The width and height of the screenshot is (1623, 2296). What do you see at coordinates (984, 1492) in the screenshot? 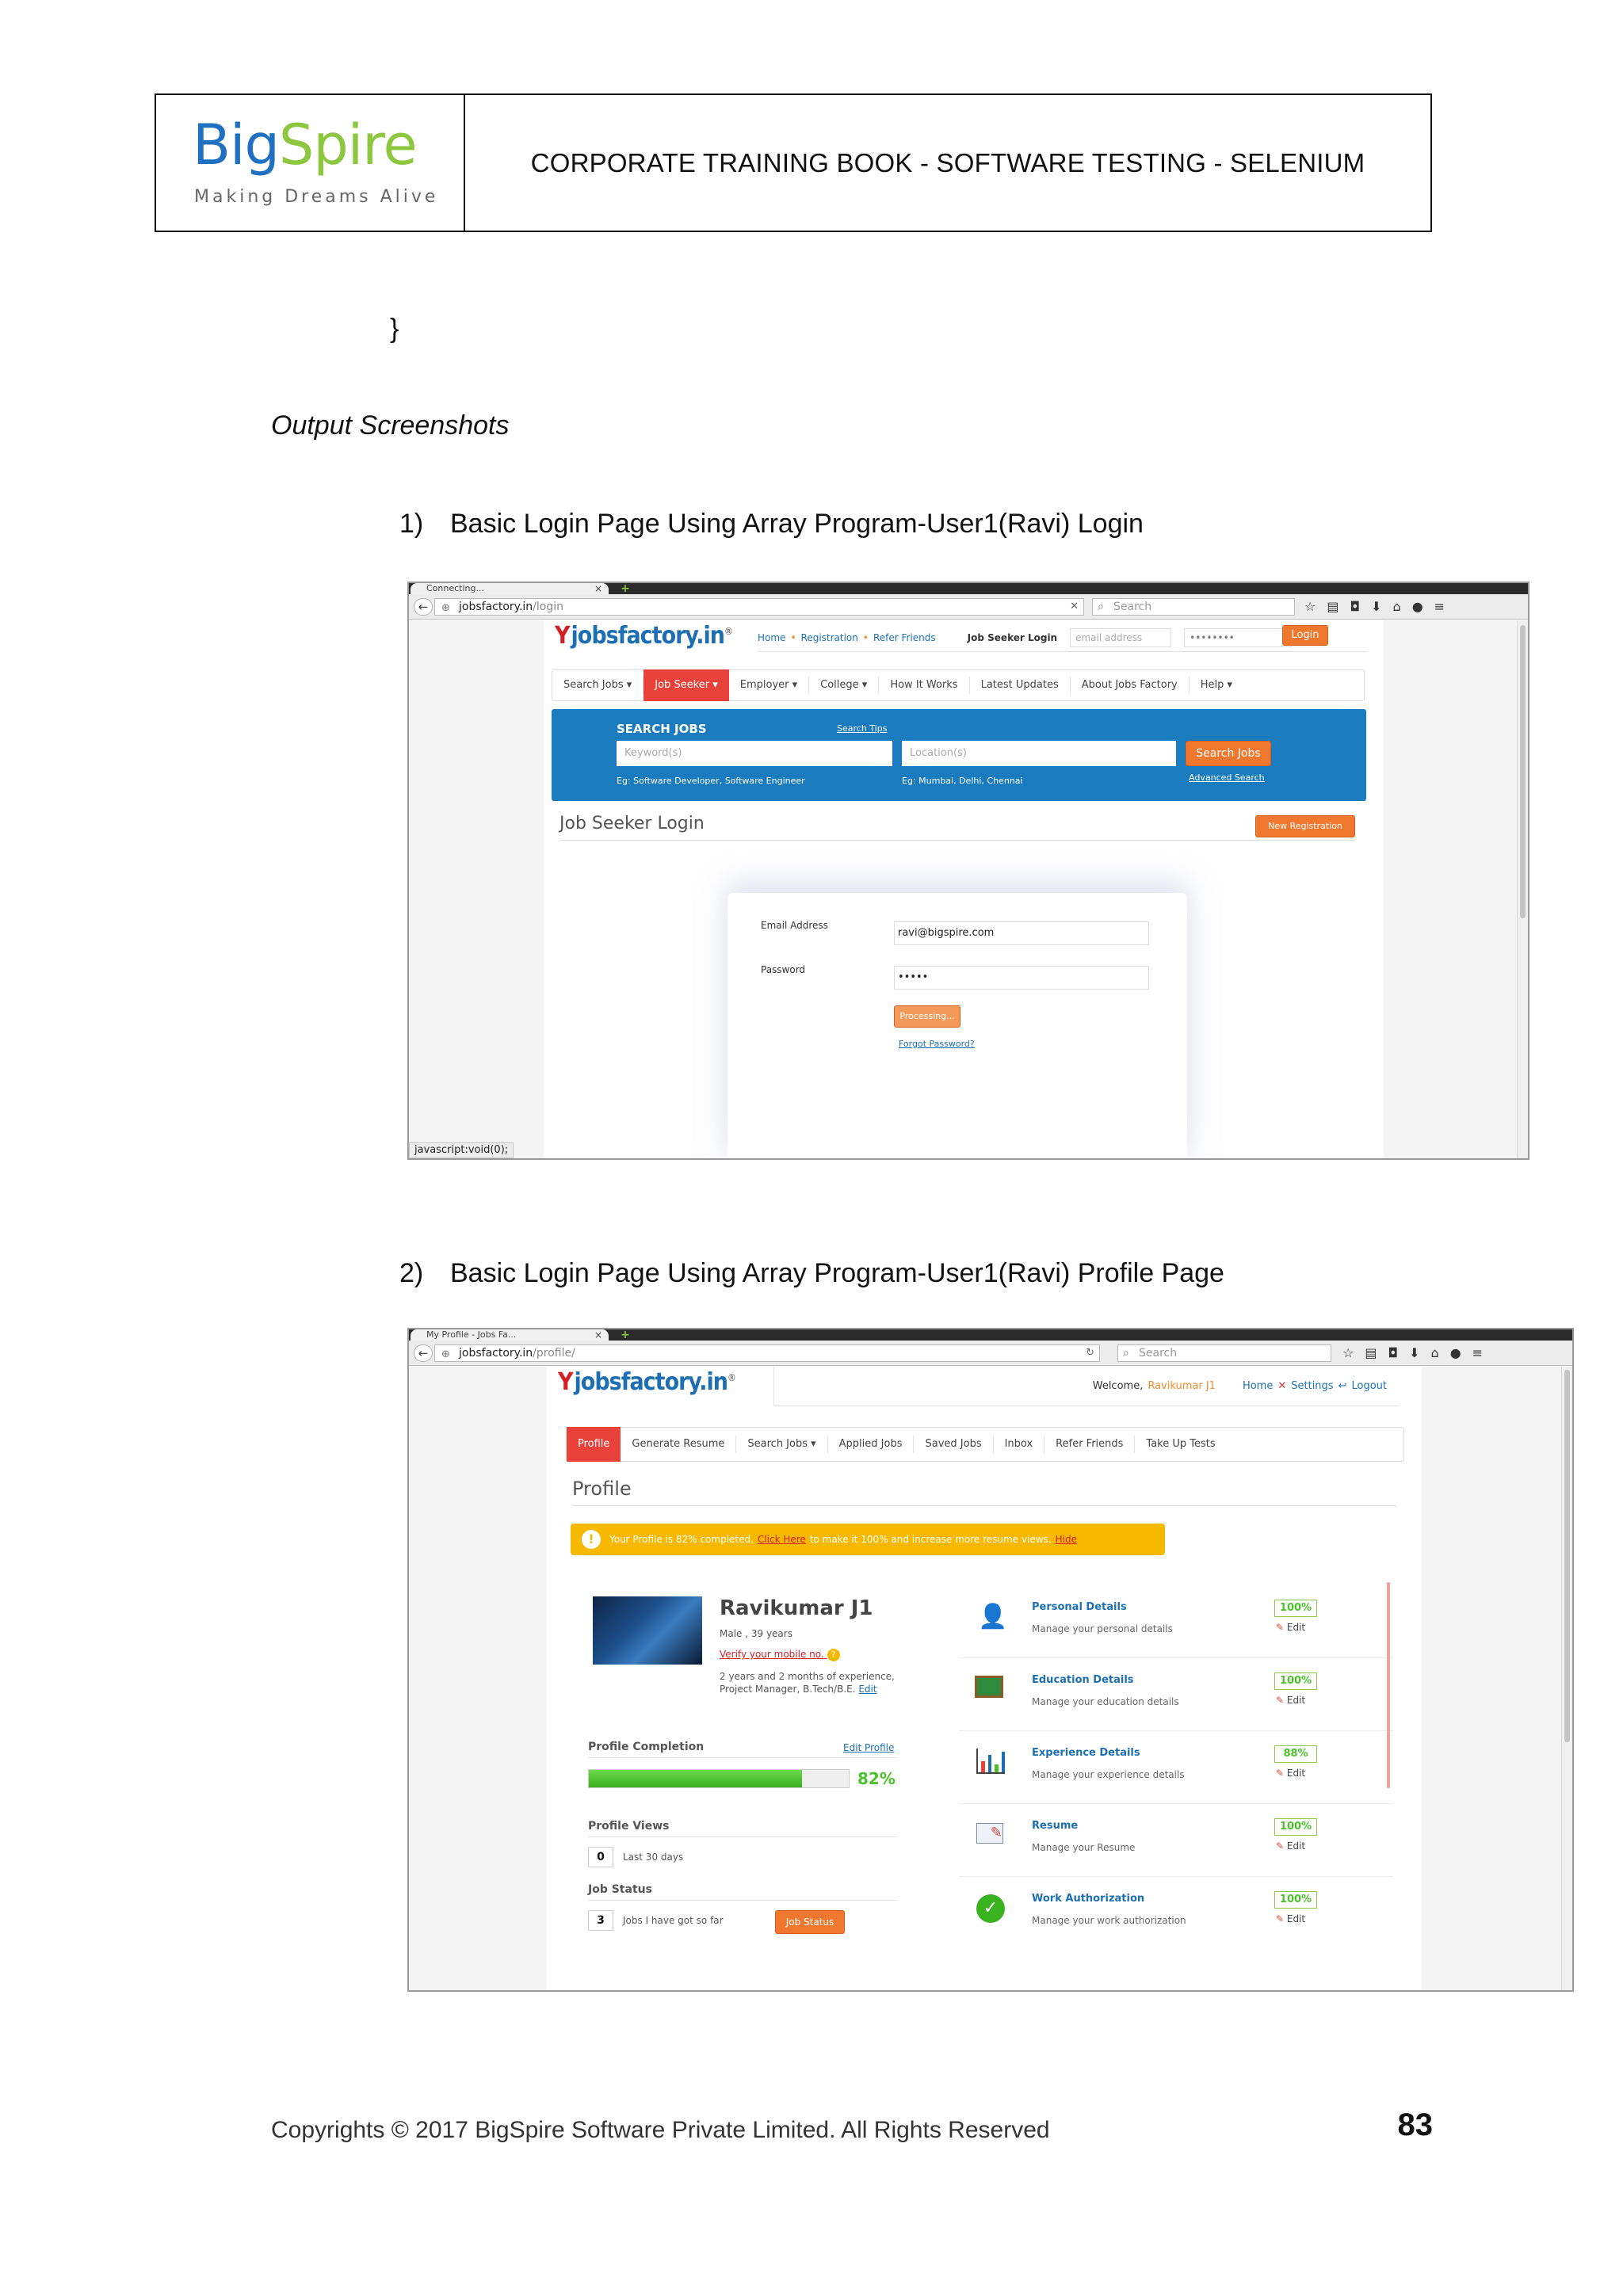
I see `page-heading: Profile` at bounding box center [984, 1492].